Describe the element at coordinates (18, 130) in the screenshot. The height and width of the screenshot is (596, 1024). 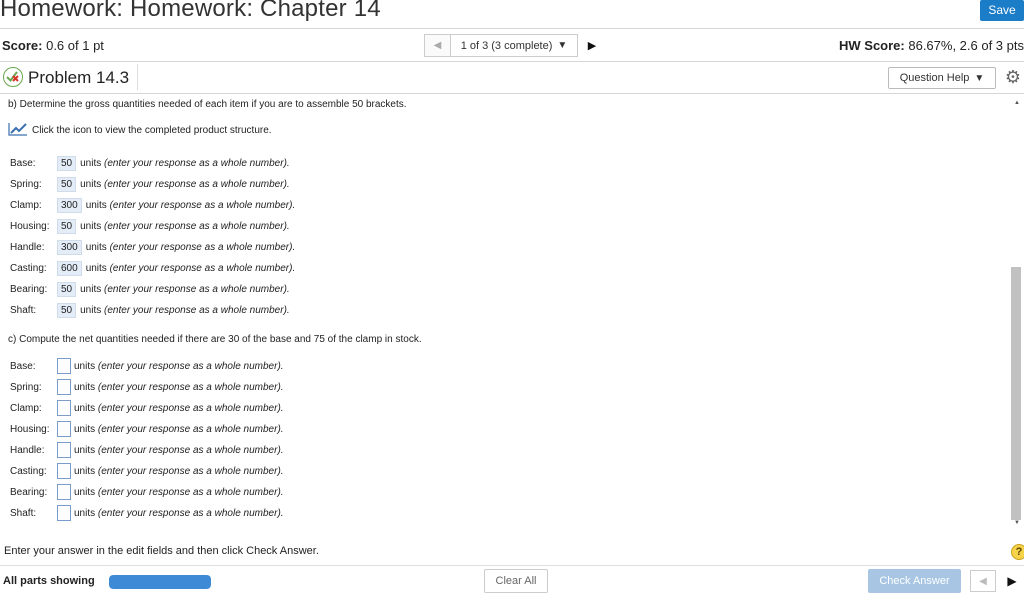
I see `line-chart-icon` at that location.